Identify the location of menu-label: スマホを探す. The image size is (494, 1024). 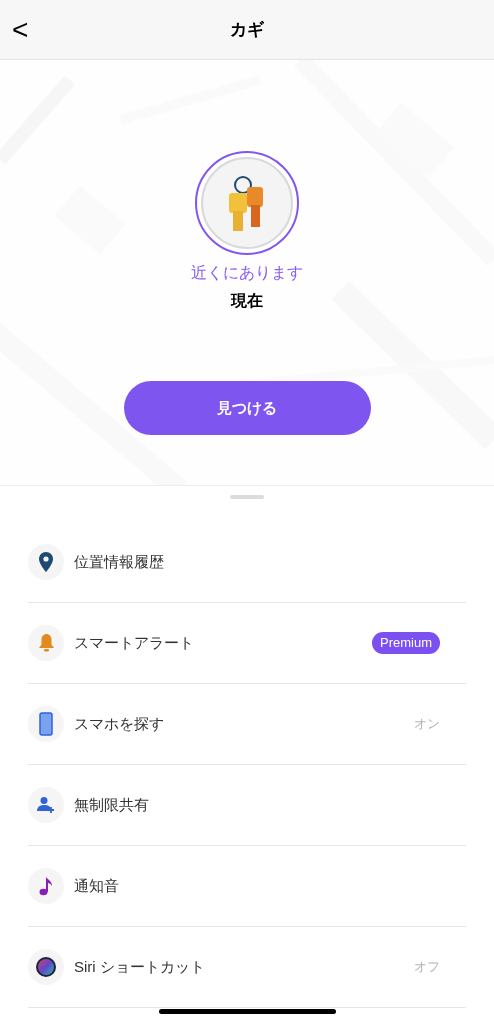
(119, 723).